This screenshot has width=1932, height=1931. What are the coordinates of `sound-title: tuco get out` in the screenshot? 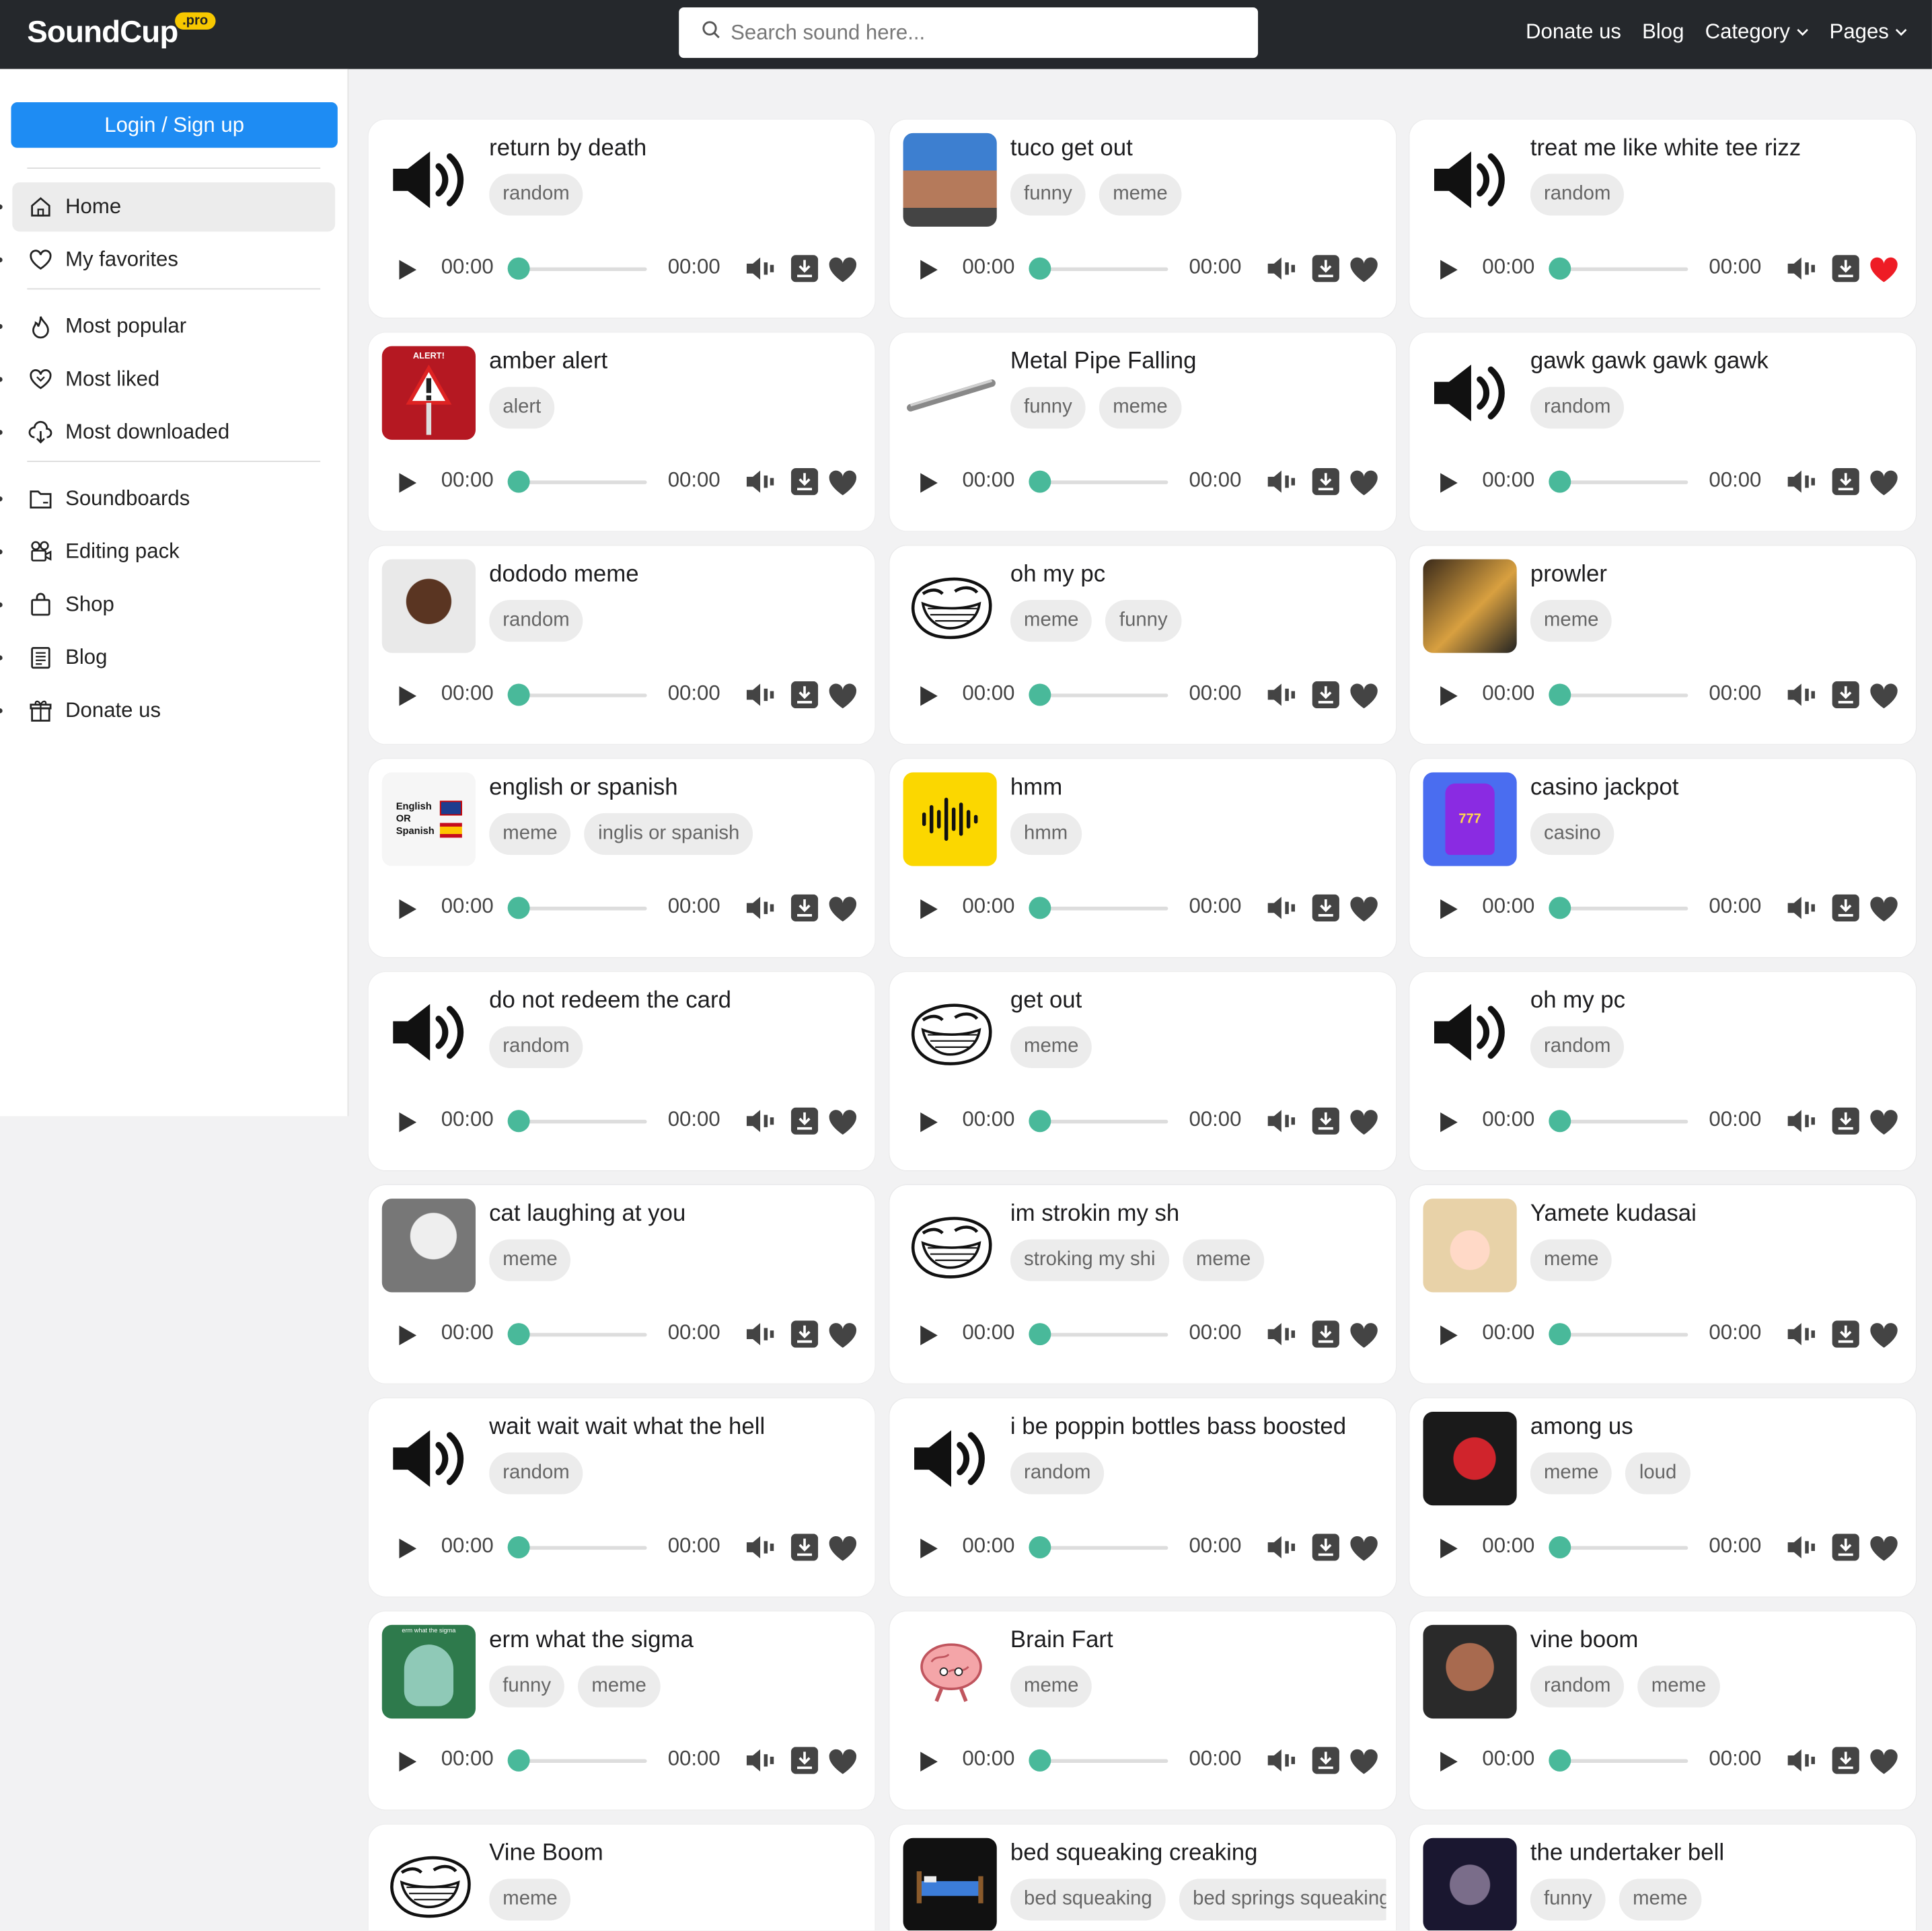 It's located at (1198, 148).